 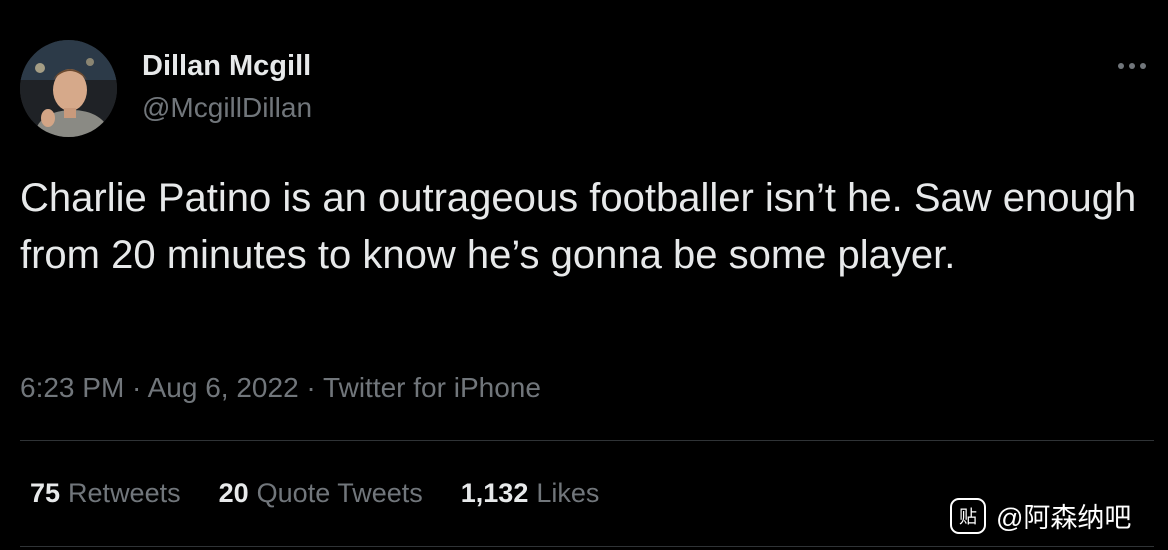 What do you see at coordinates (223, 387) in the screenshot?
I see `tweet-date: Aug 6, 2022` at bounding box center [223, 387].